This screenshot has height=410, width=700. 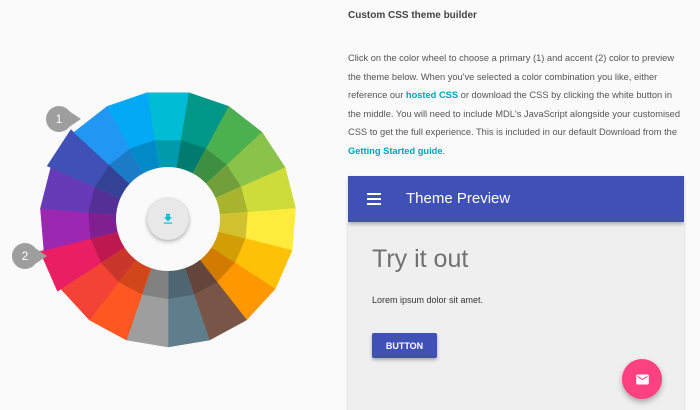 What do you see at coordinates (458, 198) in the screenshot?
I see `preview-app-title: Theme Preview` at bounding box center [458, 198].